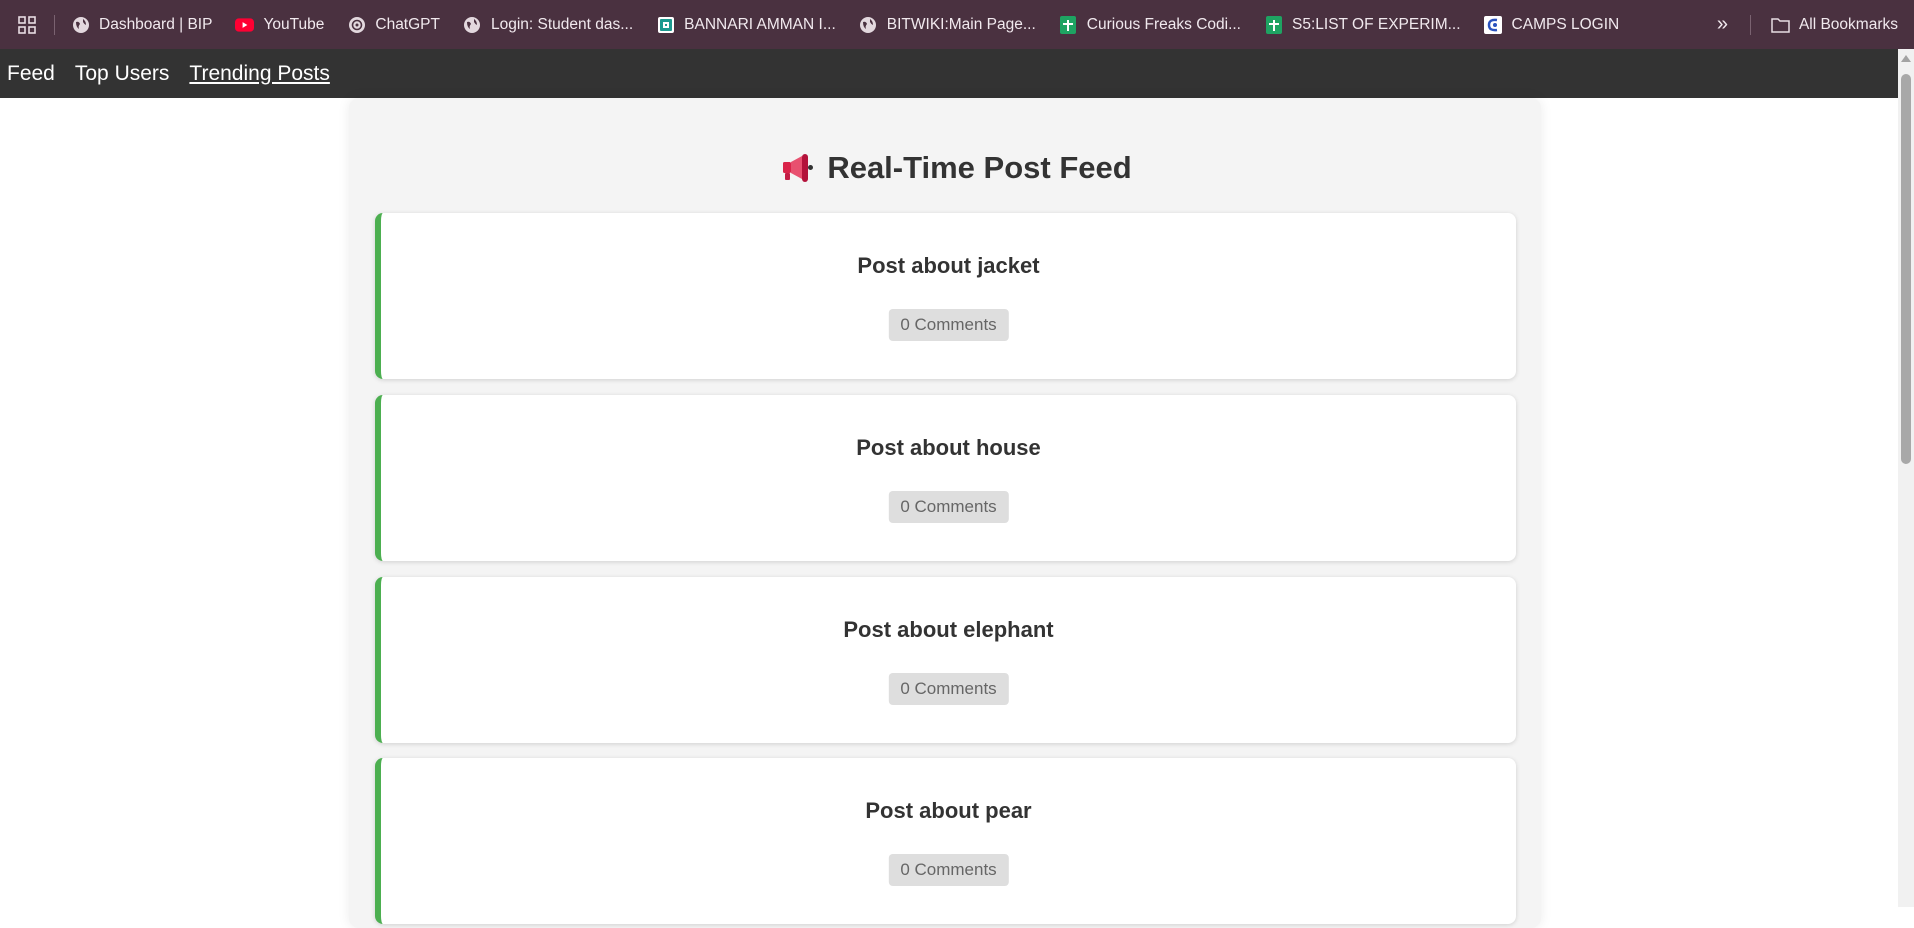 This screenshot has width=1914, height=928. I want to click on bookmark-label: CAMPS LOGIN, so click(1565, 24).